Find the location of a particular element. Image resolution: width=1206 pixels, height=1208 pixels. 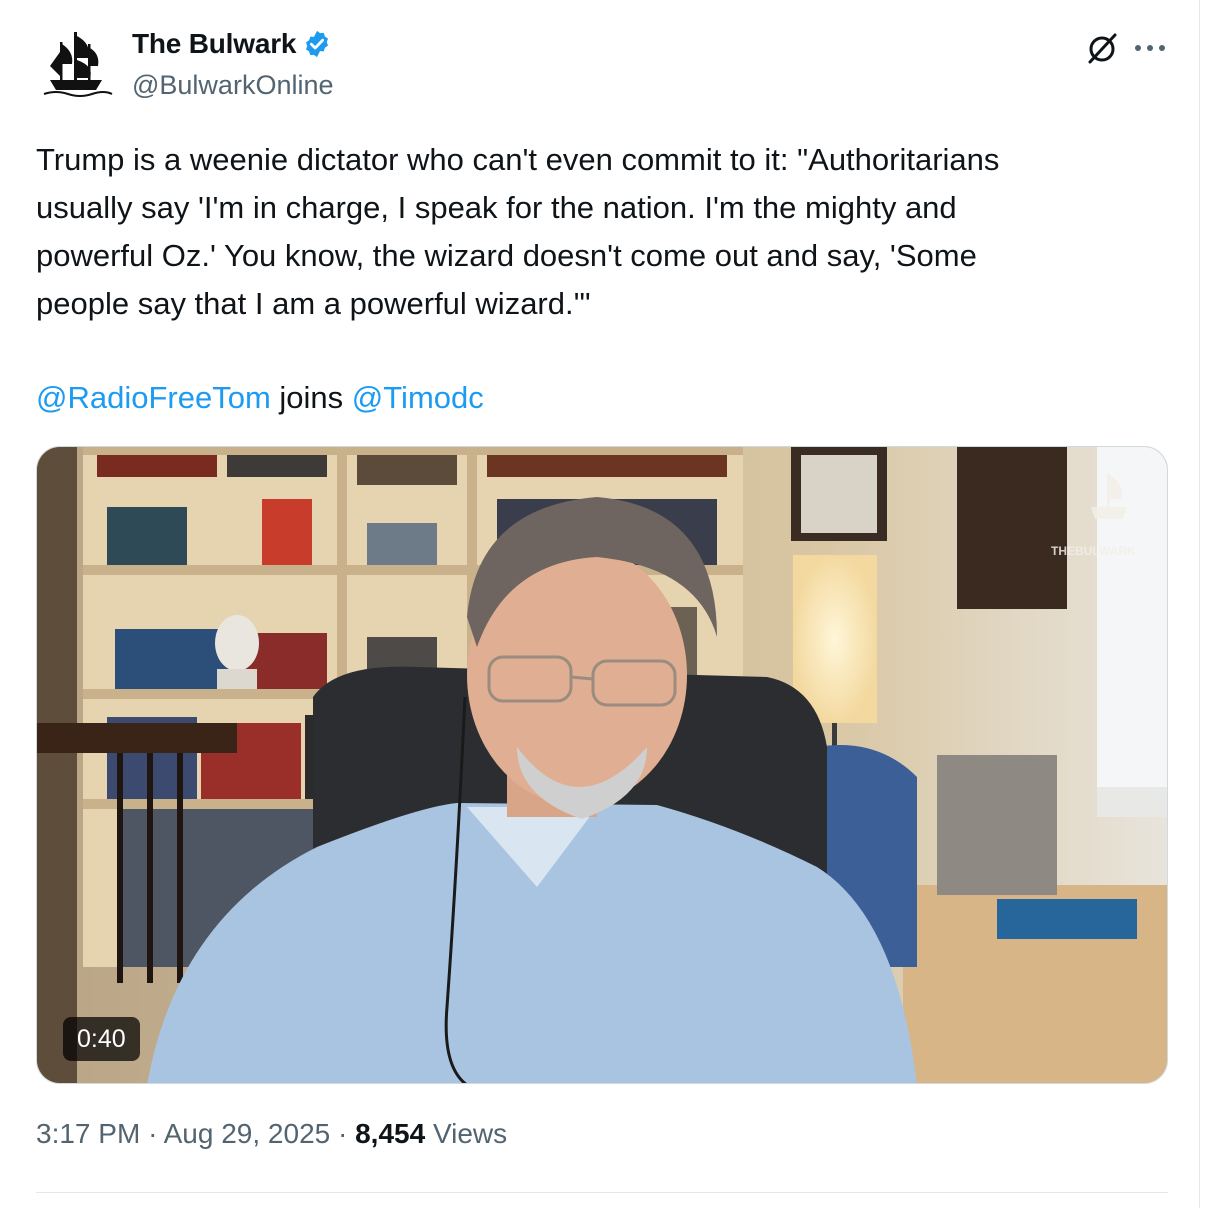

views-count: 8,454 is located at coordinates (390, 1133).